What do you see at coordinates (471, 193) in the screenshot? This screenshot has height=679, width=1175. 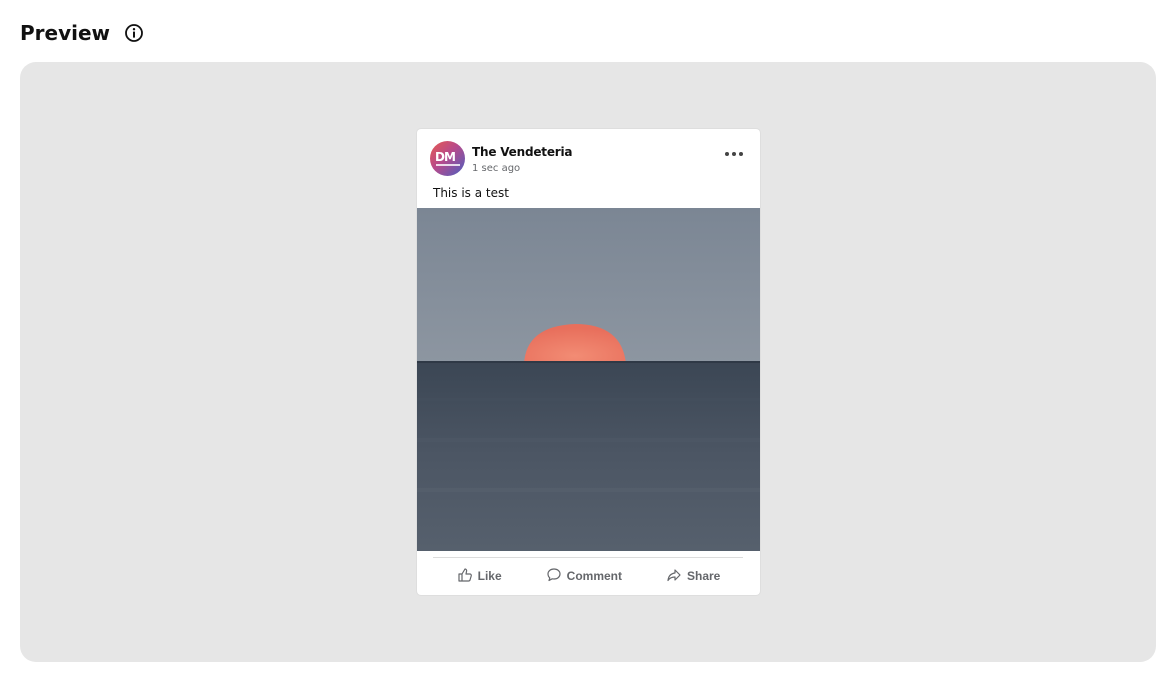 I see `post-text: This is a test` at bounding box center [471, 193].